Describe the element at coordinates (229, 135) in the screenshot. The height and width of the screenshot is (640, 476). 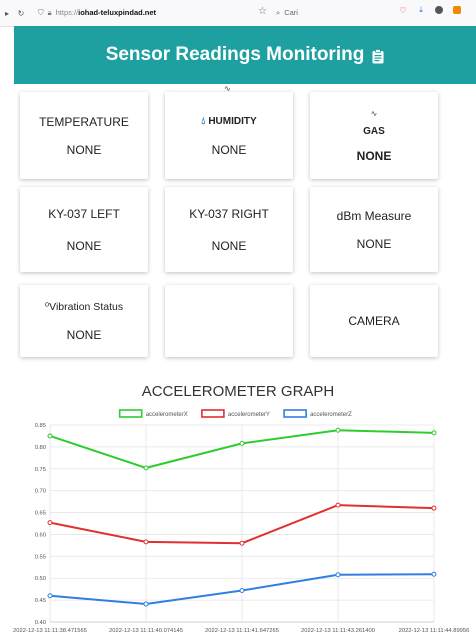
I see `humidity-card: 💧︎ HUMIDITY NONE` at that location.